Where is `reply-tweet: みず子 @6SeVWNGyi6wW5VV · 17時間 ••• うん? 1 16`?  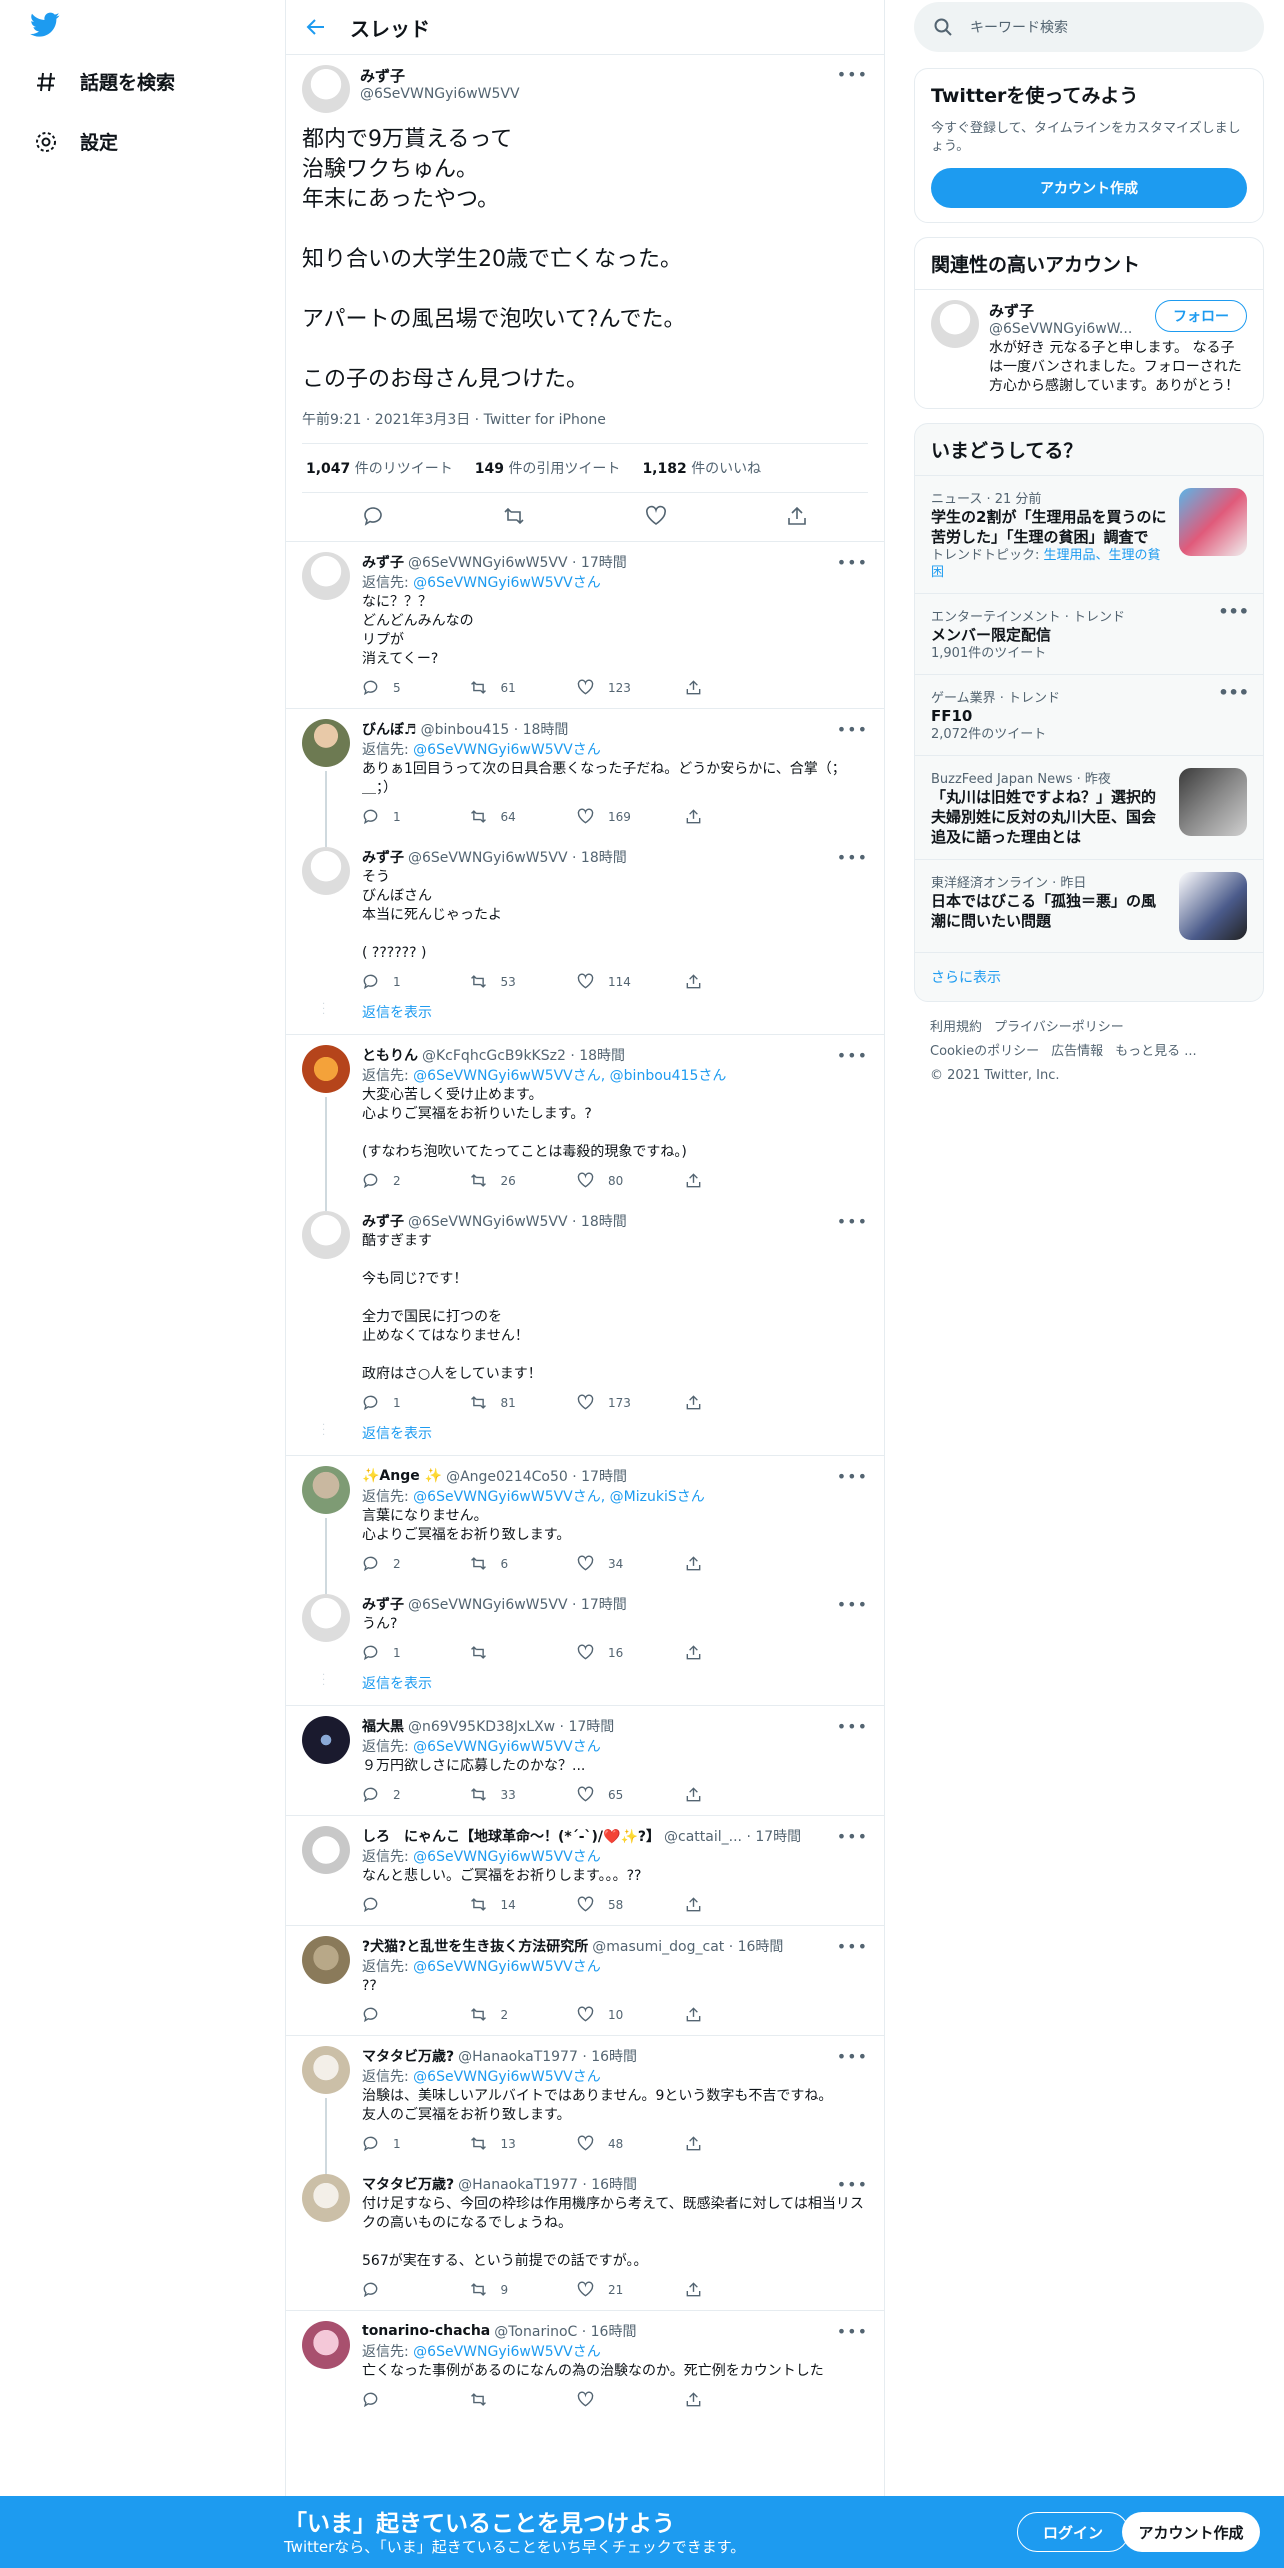 reply-tweet: みず子 @6SeVWNGyi6wW5VV · 17時間 ••• うん? 1 16 is located at coordinates (585, 1628).